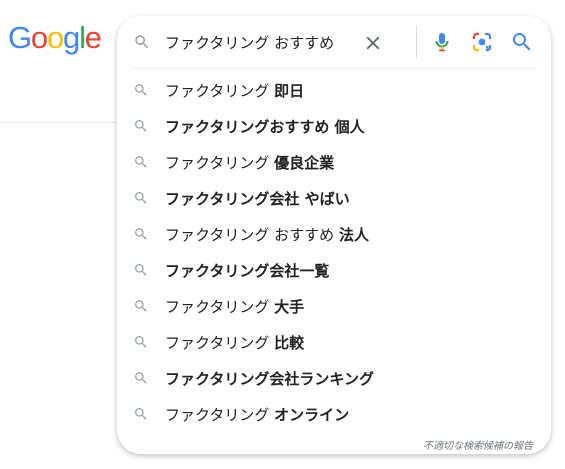 The width and height of the screenshot is (565, 469). Describe the element at coordinates (416, 42) in the screenshot. I see `toolbar-divider` at that location.